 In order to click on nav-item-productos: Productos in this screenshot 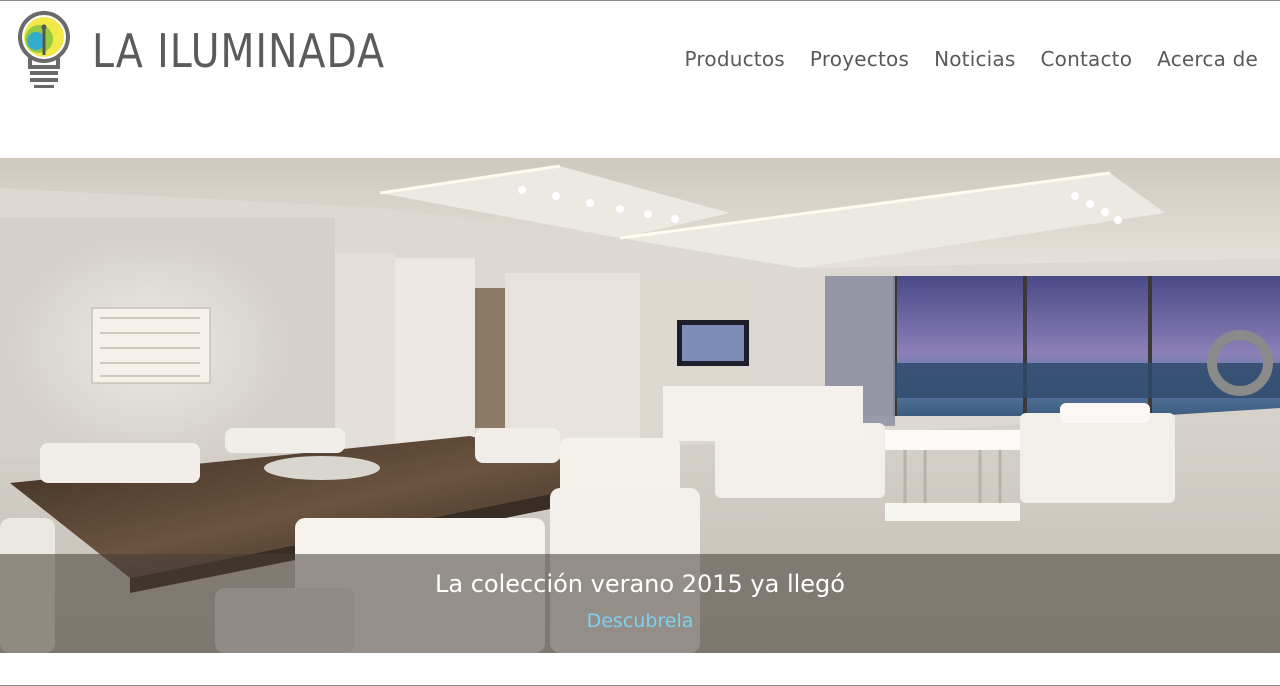, I will do `click(735, 59)`.